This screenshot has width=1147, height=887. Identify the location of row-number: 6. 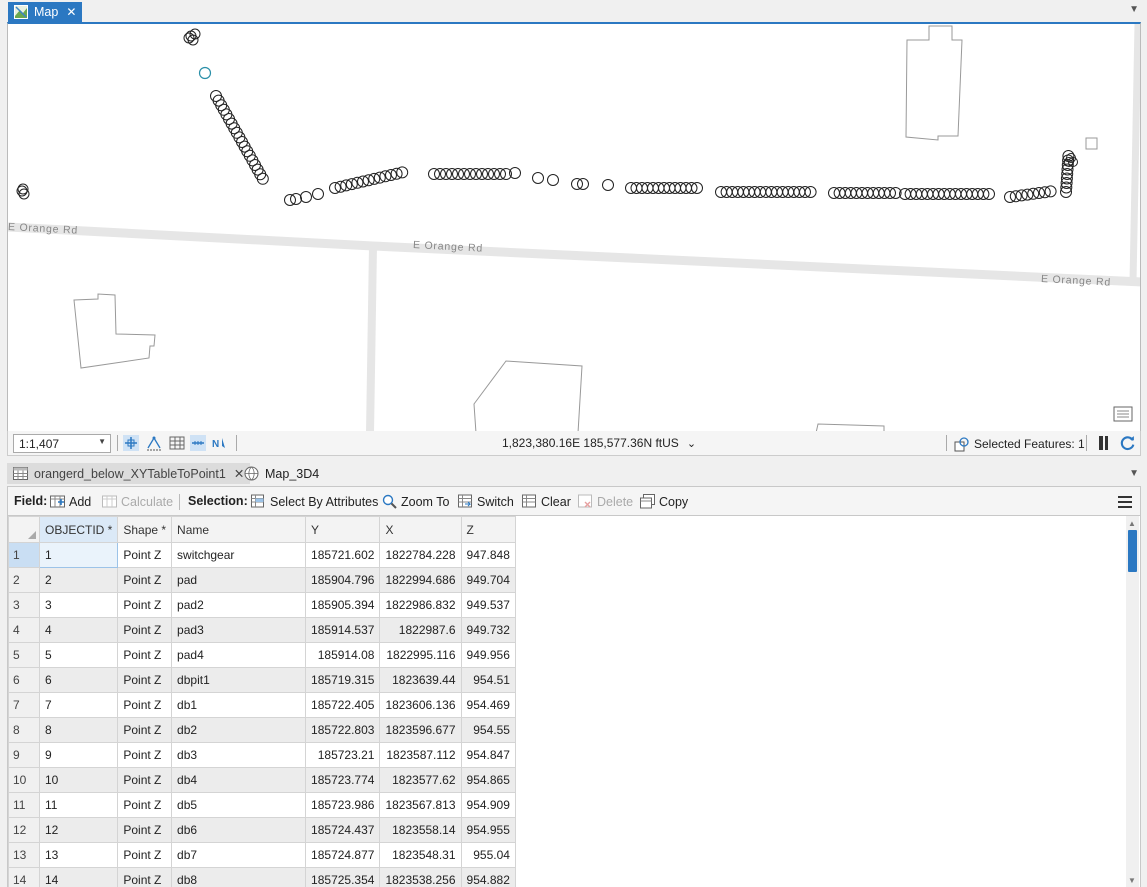
(24, 680).